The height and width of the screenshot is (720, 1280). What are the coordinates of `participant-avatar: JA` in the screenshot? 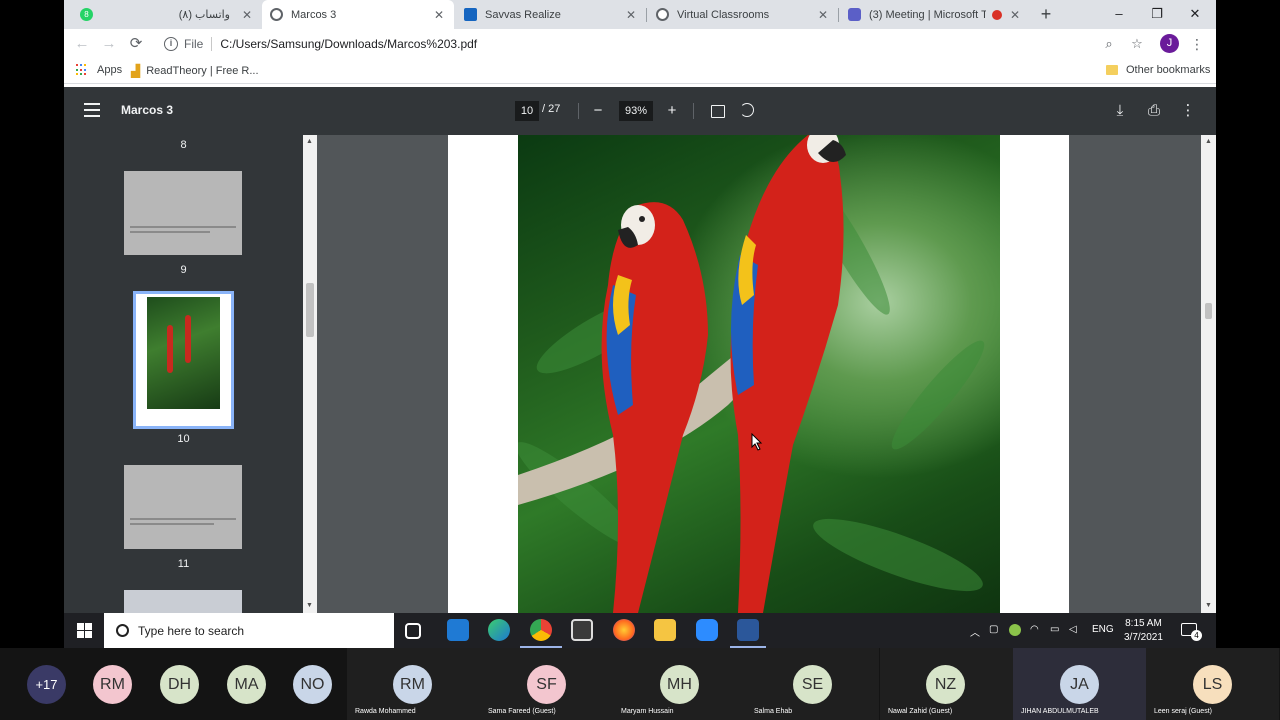 It's located at (1079, 684).